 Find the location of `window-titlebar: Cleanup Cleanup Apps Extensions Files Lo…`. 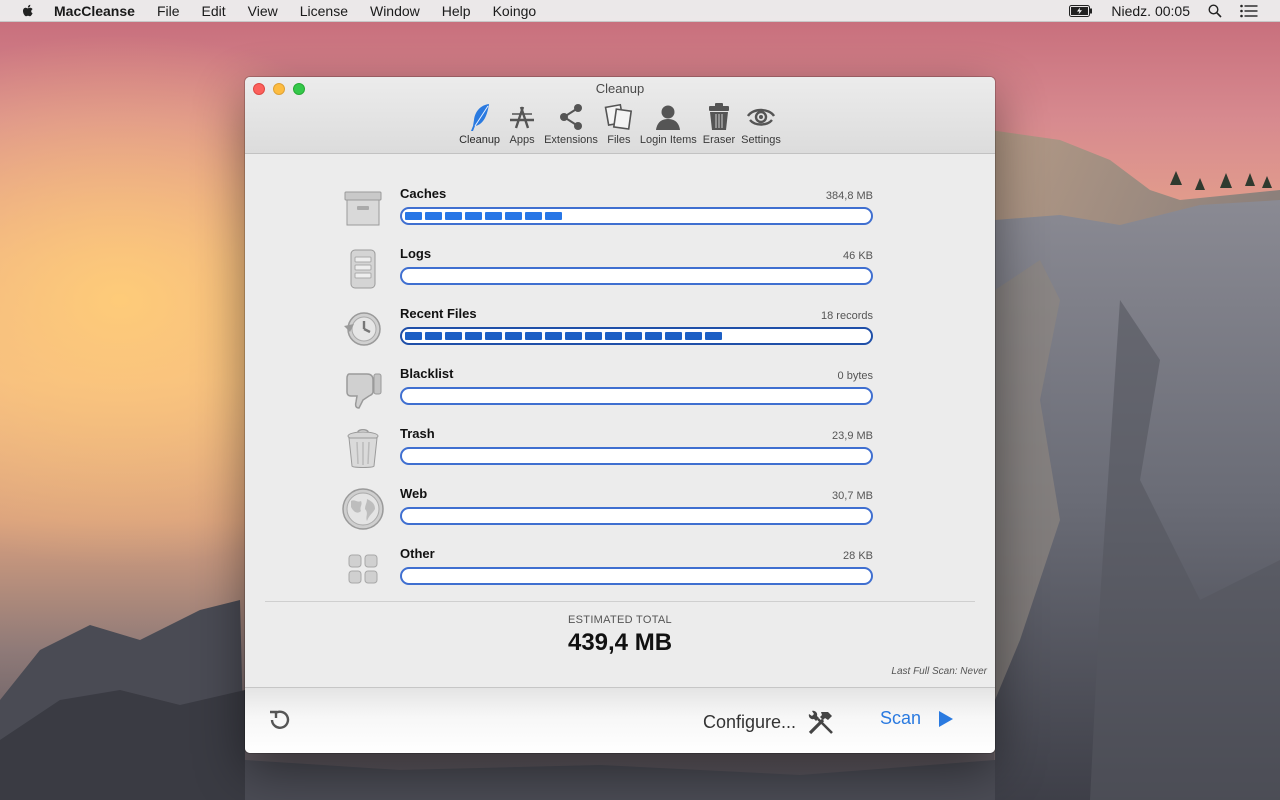

window-titlebar: Cleanup Cleanup Apps Extensions Files Lo… is located at coordinates (620, 115).